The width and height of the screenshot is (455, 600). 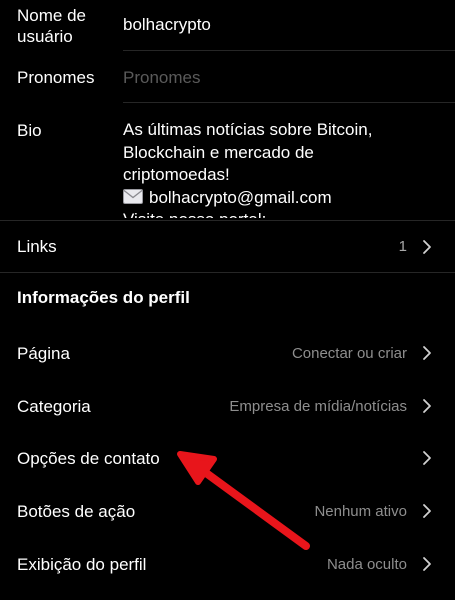 What do you see at coordinates (103, 297) in the screenshot?
I see `section-title: Informações do perfil` at bounding box center [103, 297].